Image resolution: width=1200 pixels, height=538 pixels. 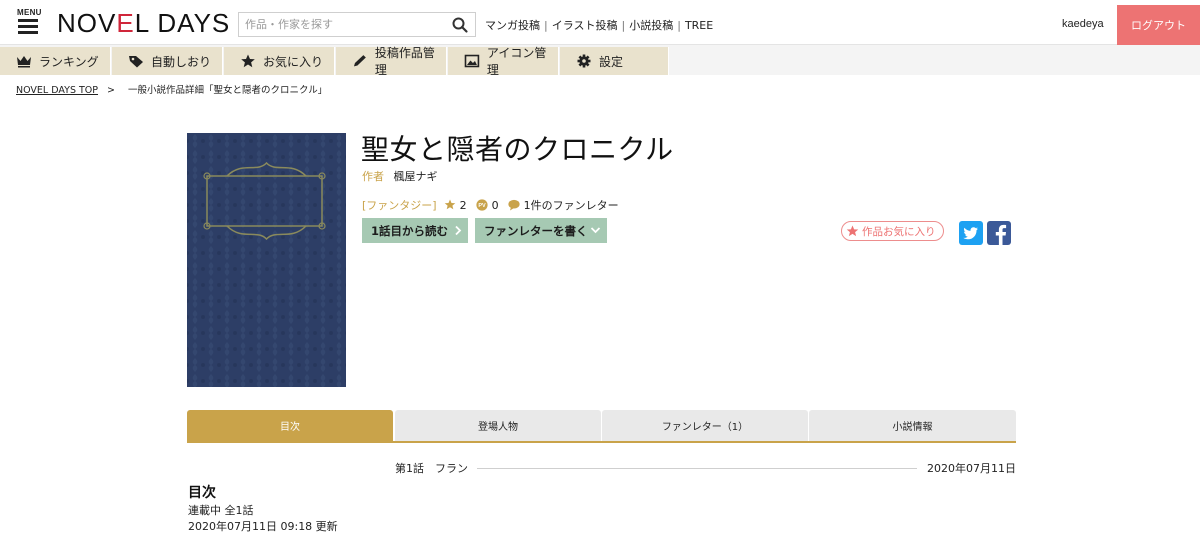 I want to click on site-logo: NOVEL DAYS, so click(x=143, y=23).